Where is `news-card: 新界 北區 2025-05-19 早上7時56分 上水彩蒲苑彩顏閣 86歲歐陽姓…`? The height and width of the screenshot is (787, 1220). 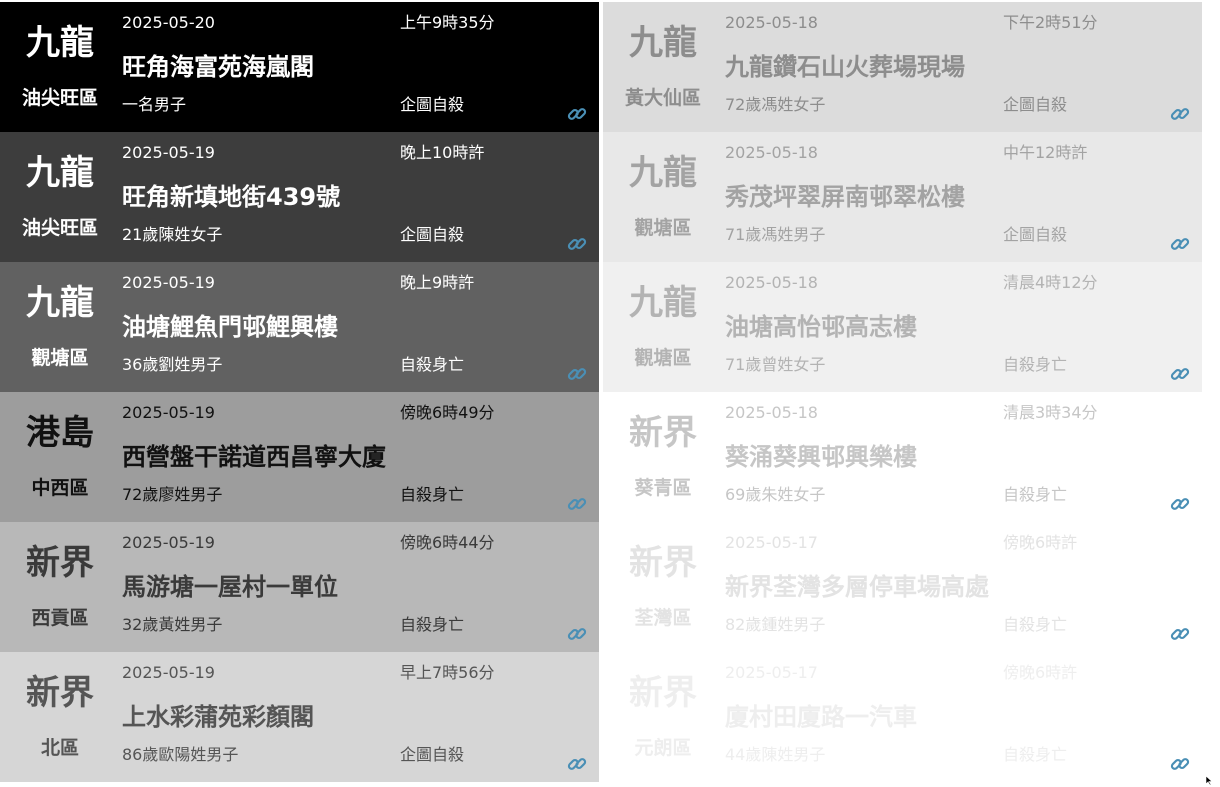
news-card: 新界 北區 2025-05-19 早上7時56分 上水彩蒲苑彩顏閣 86歲歐陽姓… is located at coordinates (299, 717).